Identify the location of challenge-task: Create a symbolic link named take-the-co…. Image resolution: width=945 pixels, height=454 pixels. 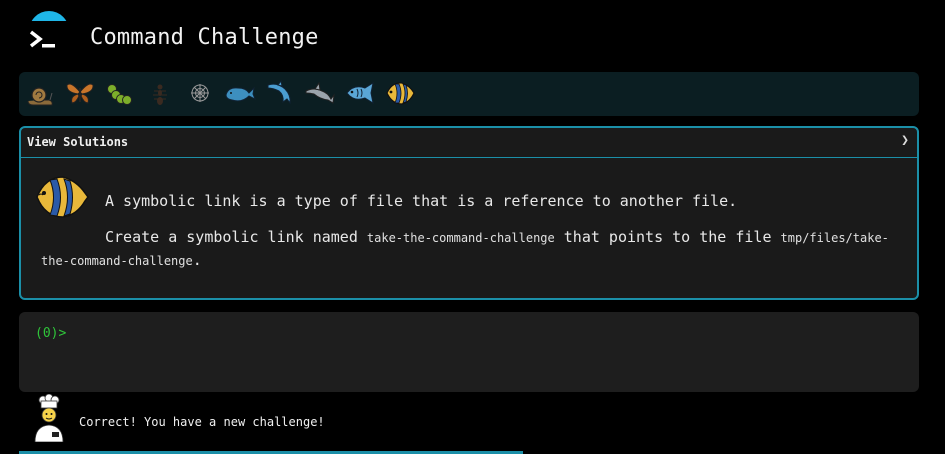
(471, 249).